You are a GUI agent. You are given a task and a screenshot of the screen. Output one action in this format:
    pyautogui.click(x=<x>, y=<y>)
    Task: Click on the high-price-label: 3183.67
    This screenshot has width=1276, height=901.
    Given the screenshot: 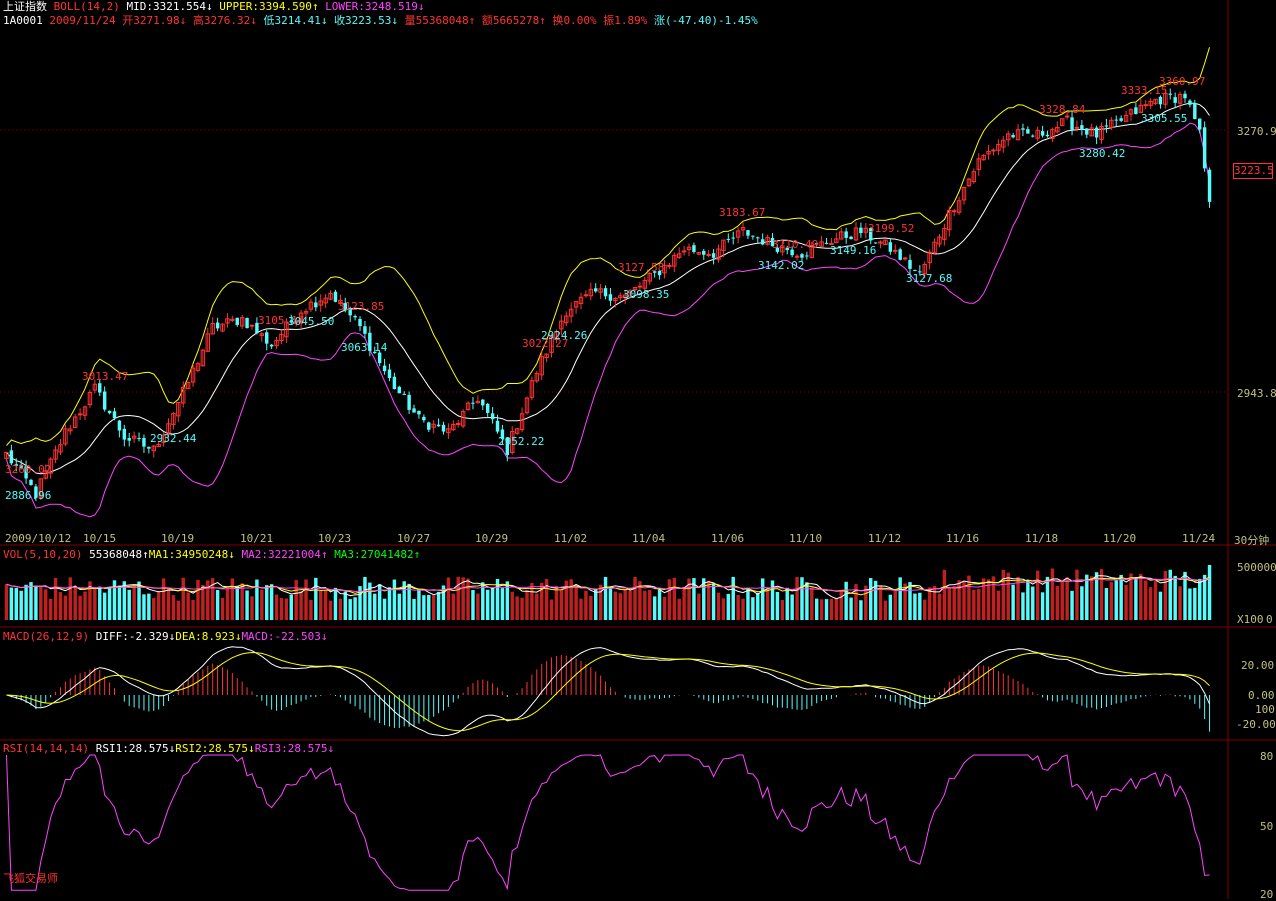 What is the action you would take?
    pyautogui.click(x=742, y=213)
    